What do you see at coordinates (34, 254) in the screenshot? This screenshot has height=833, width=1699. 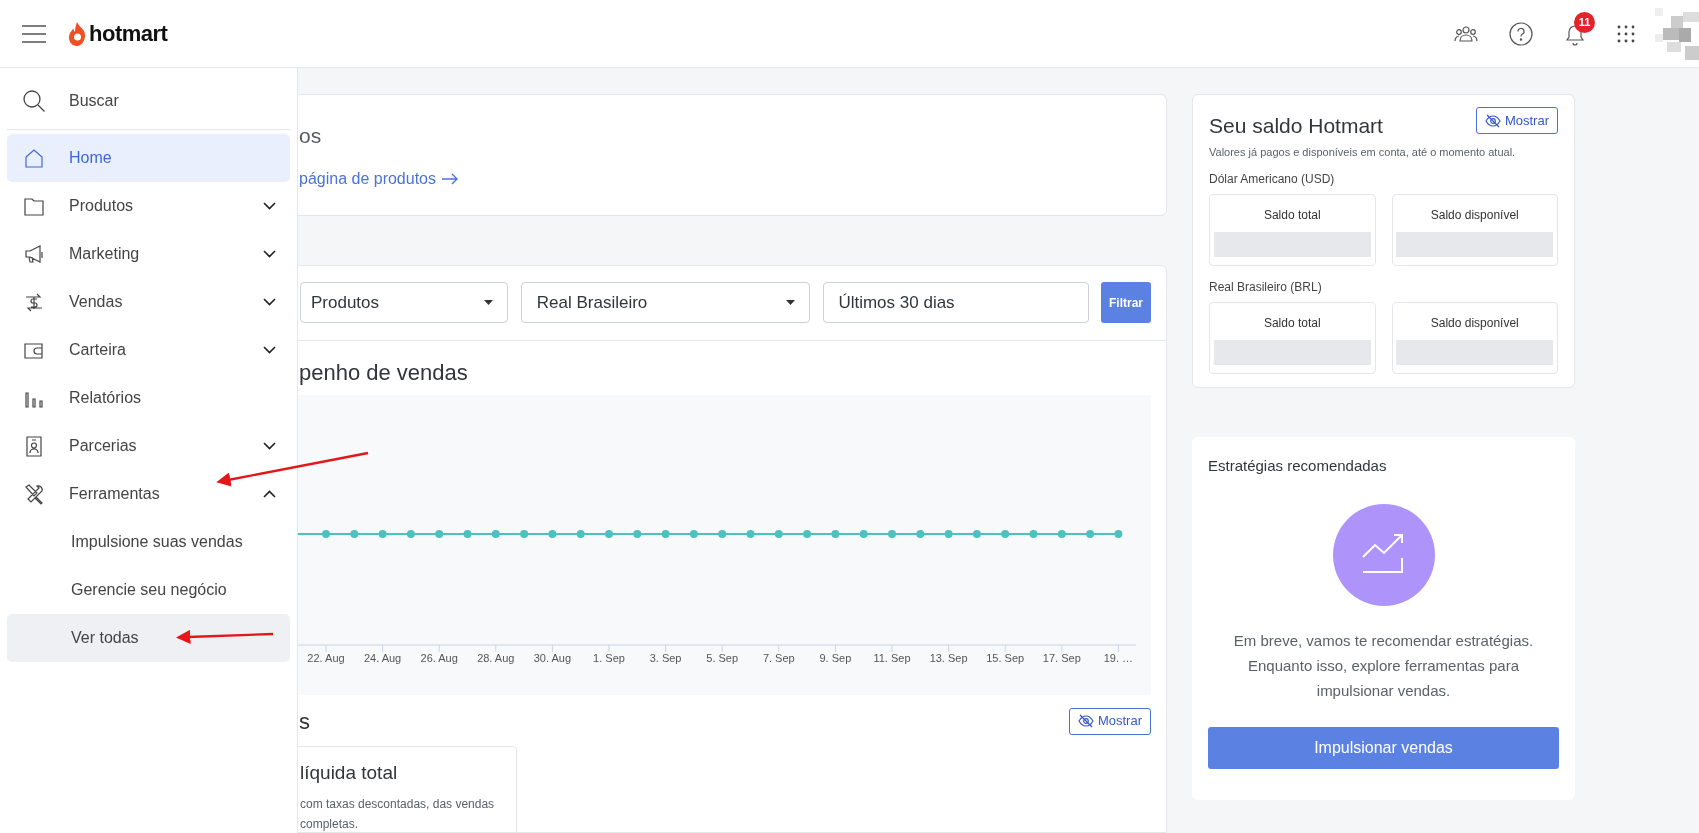 I see `megaphone-icon` at bounding box center [34, 254].